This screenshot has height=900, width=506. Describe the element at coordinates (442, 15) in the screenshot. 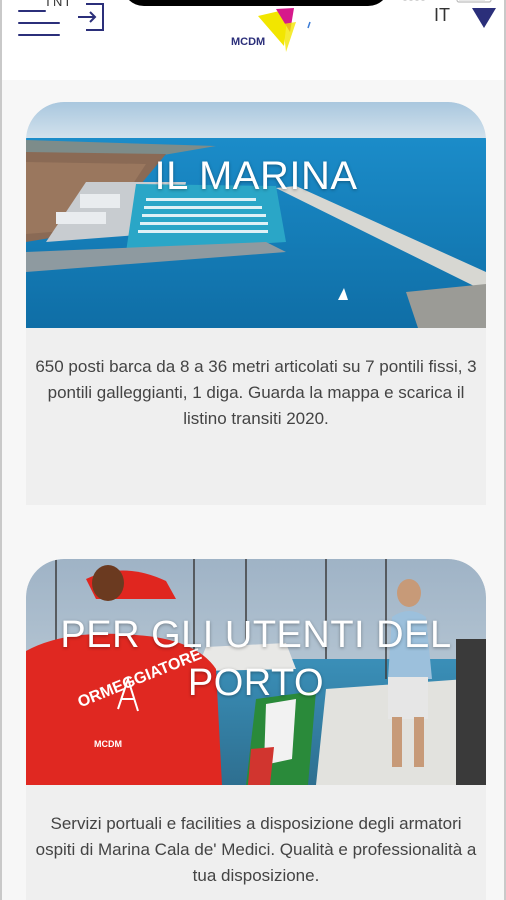

I see `language-label: IT` at that location.